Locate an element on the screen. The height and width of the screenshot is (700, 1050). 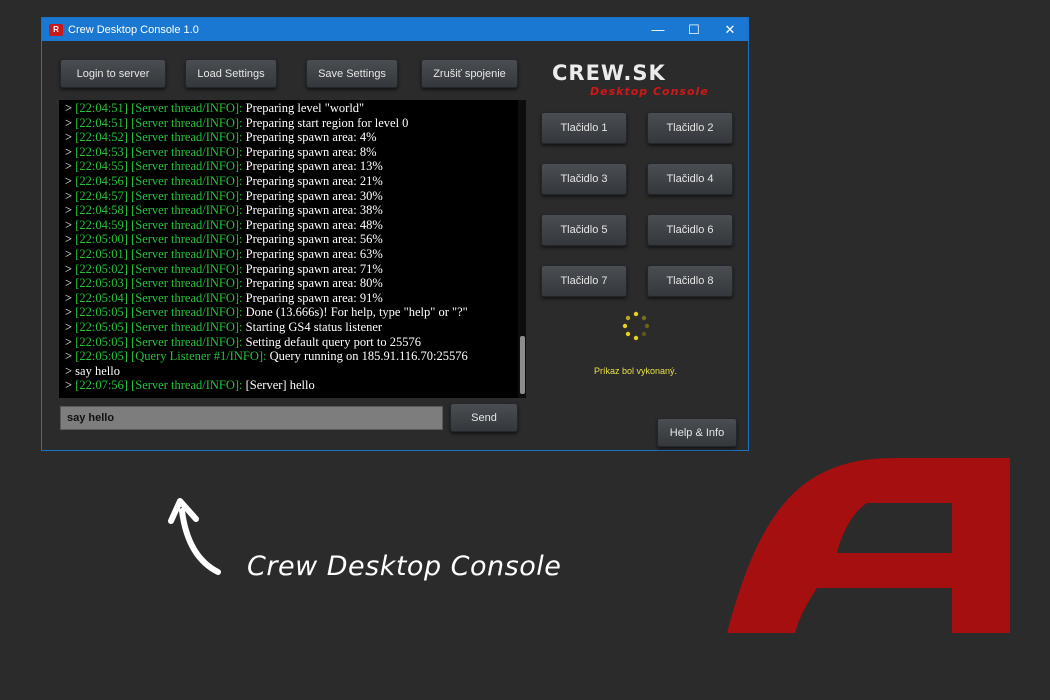
console-source: [Query Listener #1/INFO]: is located at coordinates (199, 356).